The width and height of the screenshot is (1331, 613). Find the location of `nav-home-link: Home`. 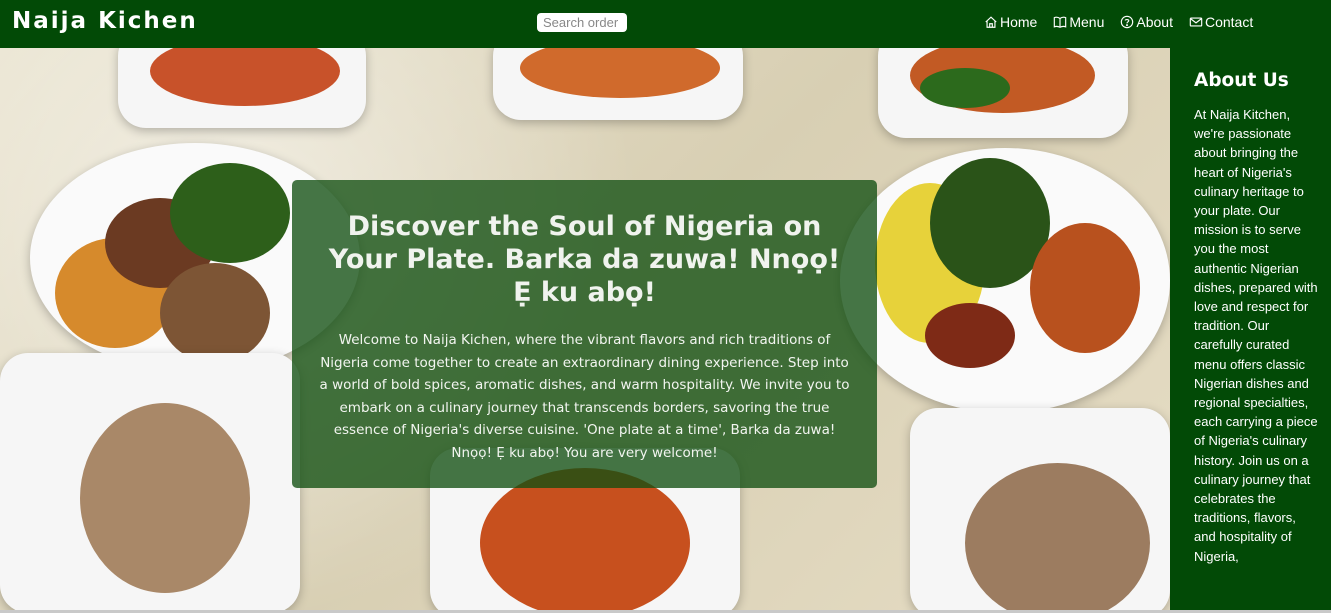

nav-home-link: Home is located at coordinates (1010, 22).